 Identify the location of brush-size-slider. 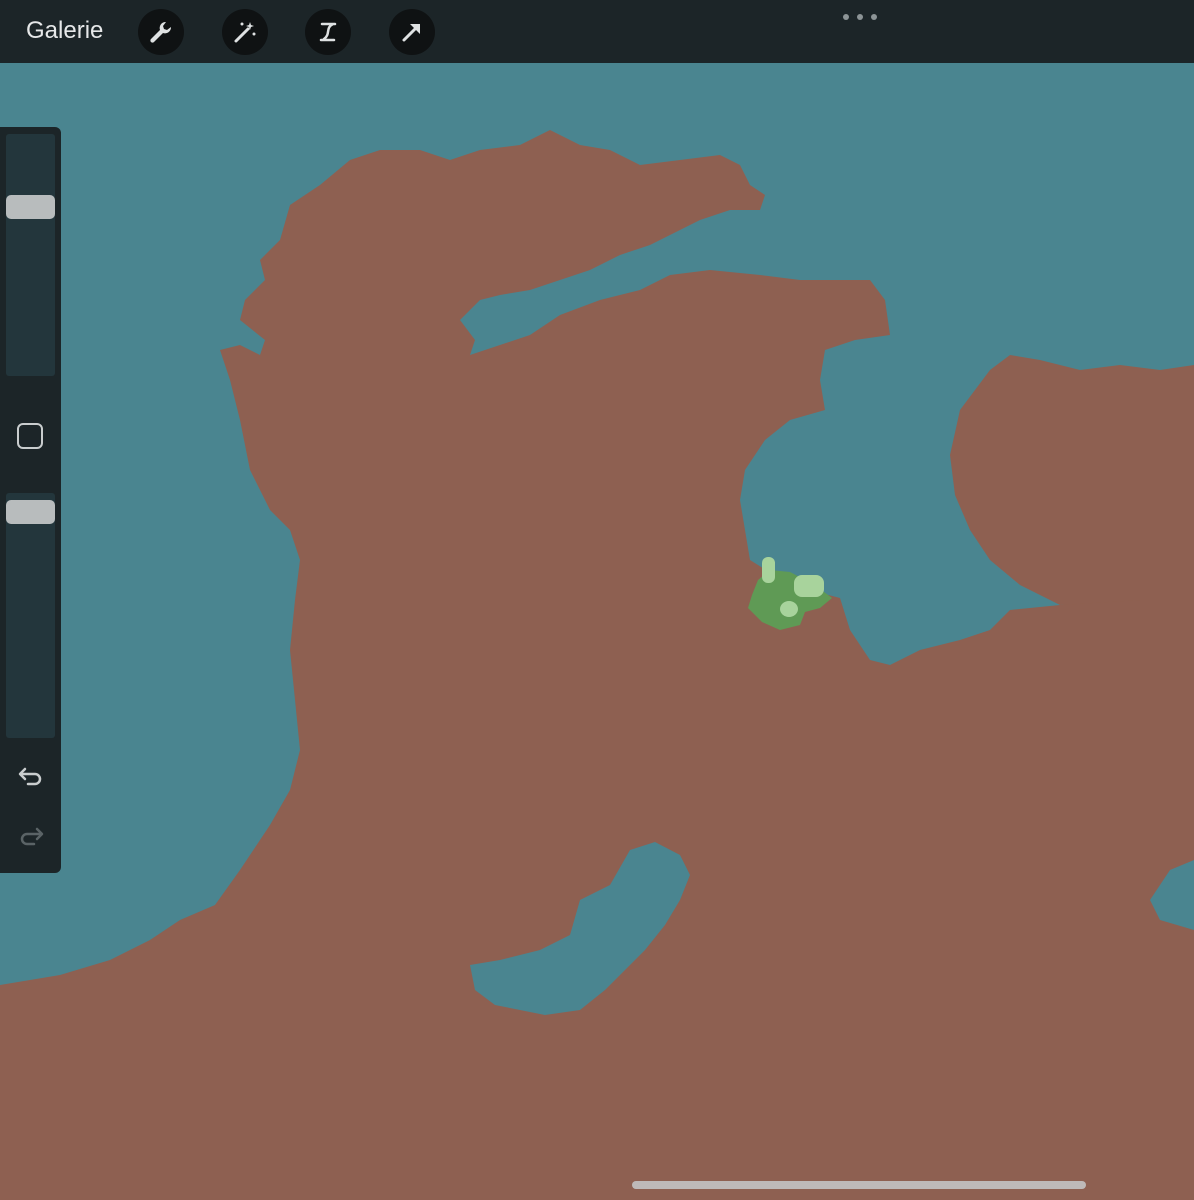
(30, 255).